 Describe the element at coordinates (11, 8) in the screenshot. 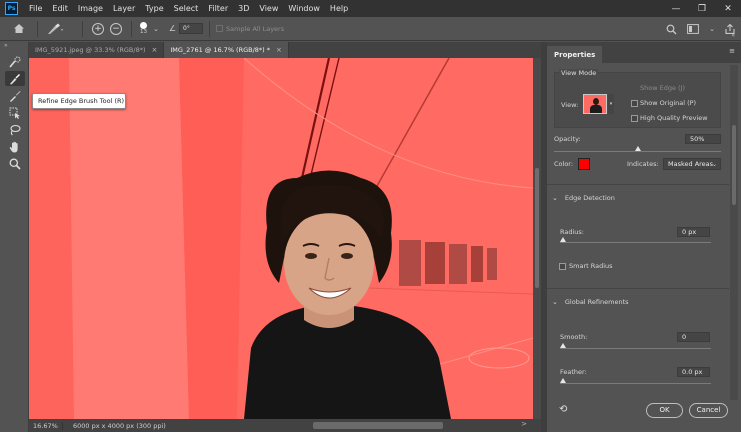

I see `photoshop-logo: Ps` at that location.